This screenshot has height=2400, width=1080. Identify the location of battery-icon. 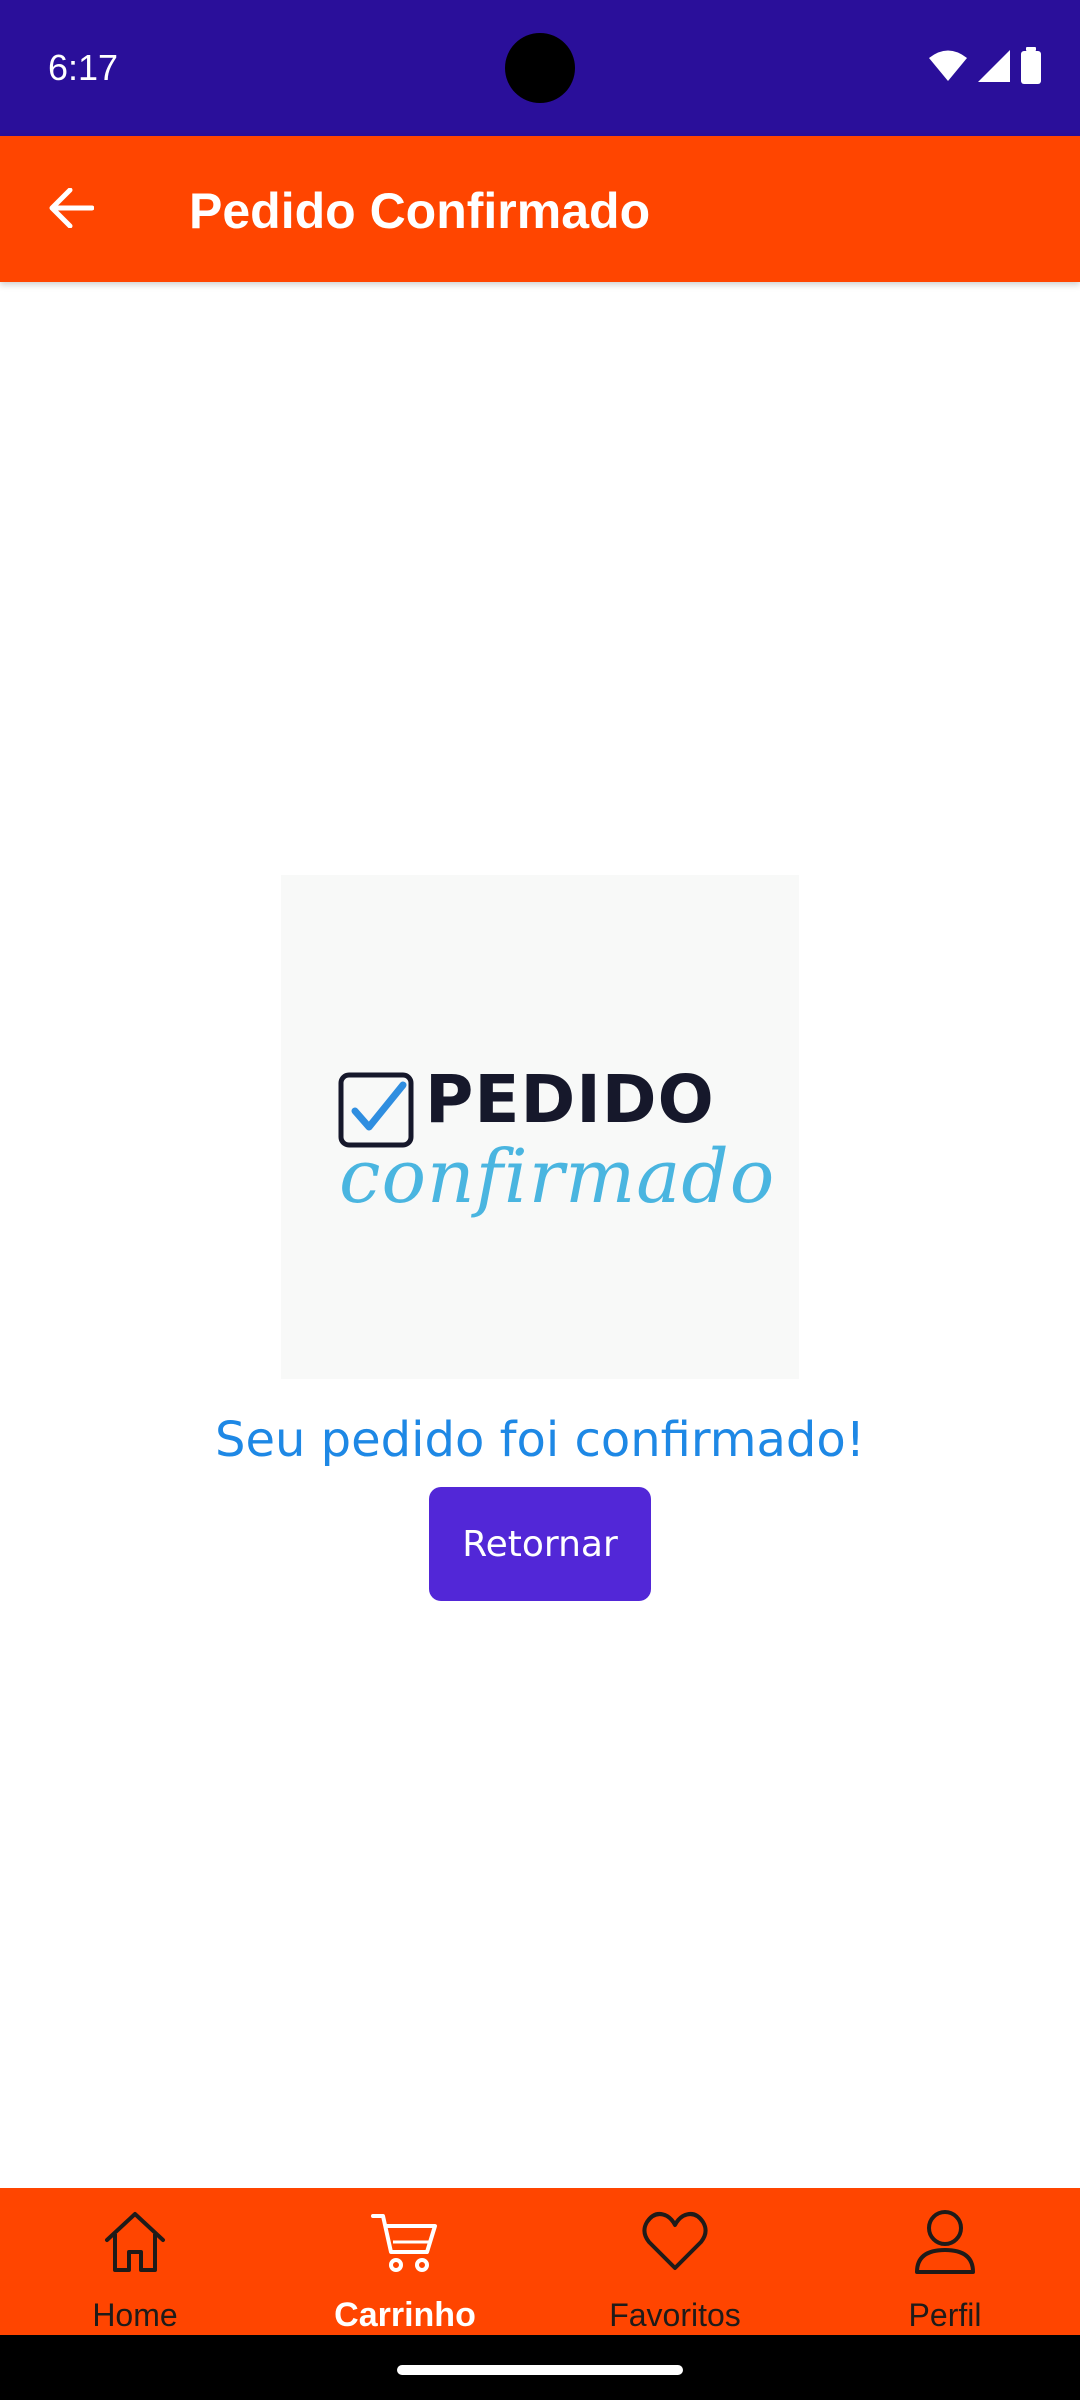
(1031, 68).